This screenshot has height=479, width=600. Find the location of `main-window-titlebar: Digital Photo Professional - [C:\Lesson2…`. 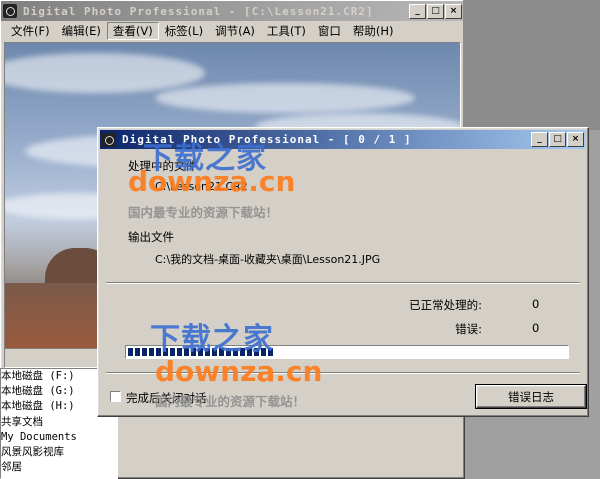

main-window-titlebar: Digital Photo Professional - [C:\Lesson2… is located at coordinates (232, 11).